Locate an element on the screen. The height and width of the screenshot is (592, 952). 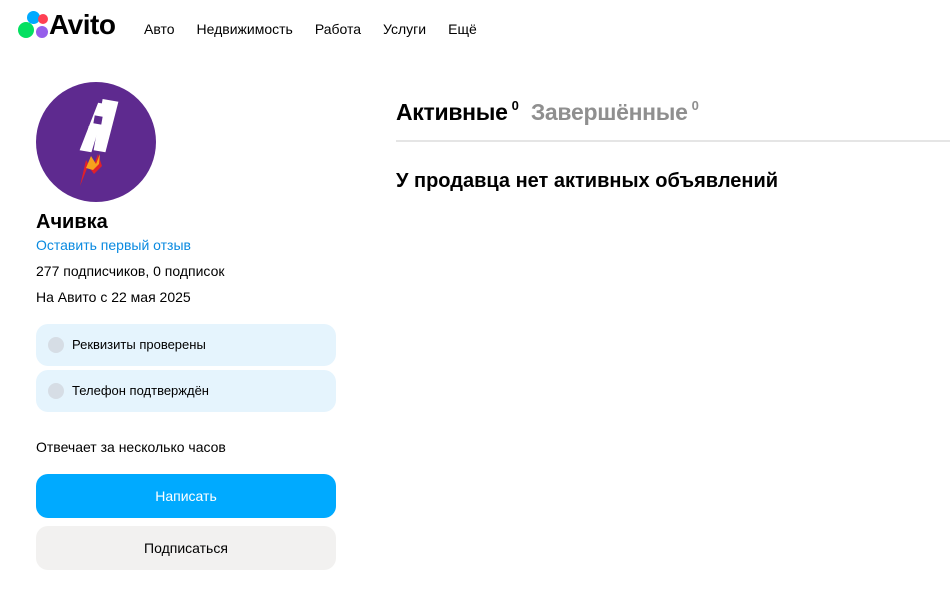
member-since: На Авито с 22 мая 2025 is located at coordinates (113, 297).